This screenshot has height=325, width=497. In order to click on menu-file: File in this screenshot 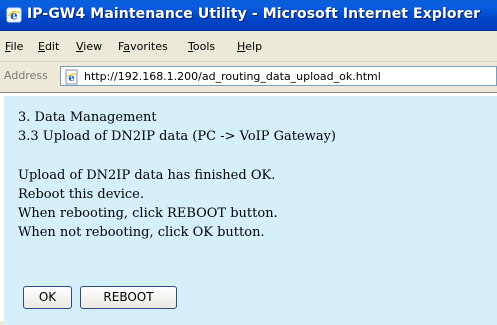, I will do `click(14, 46)`.